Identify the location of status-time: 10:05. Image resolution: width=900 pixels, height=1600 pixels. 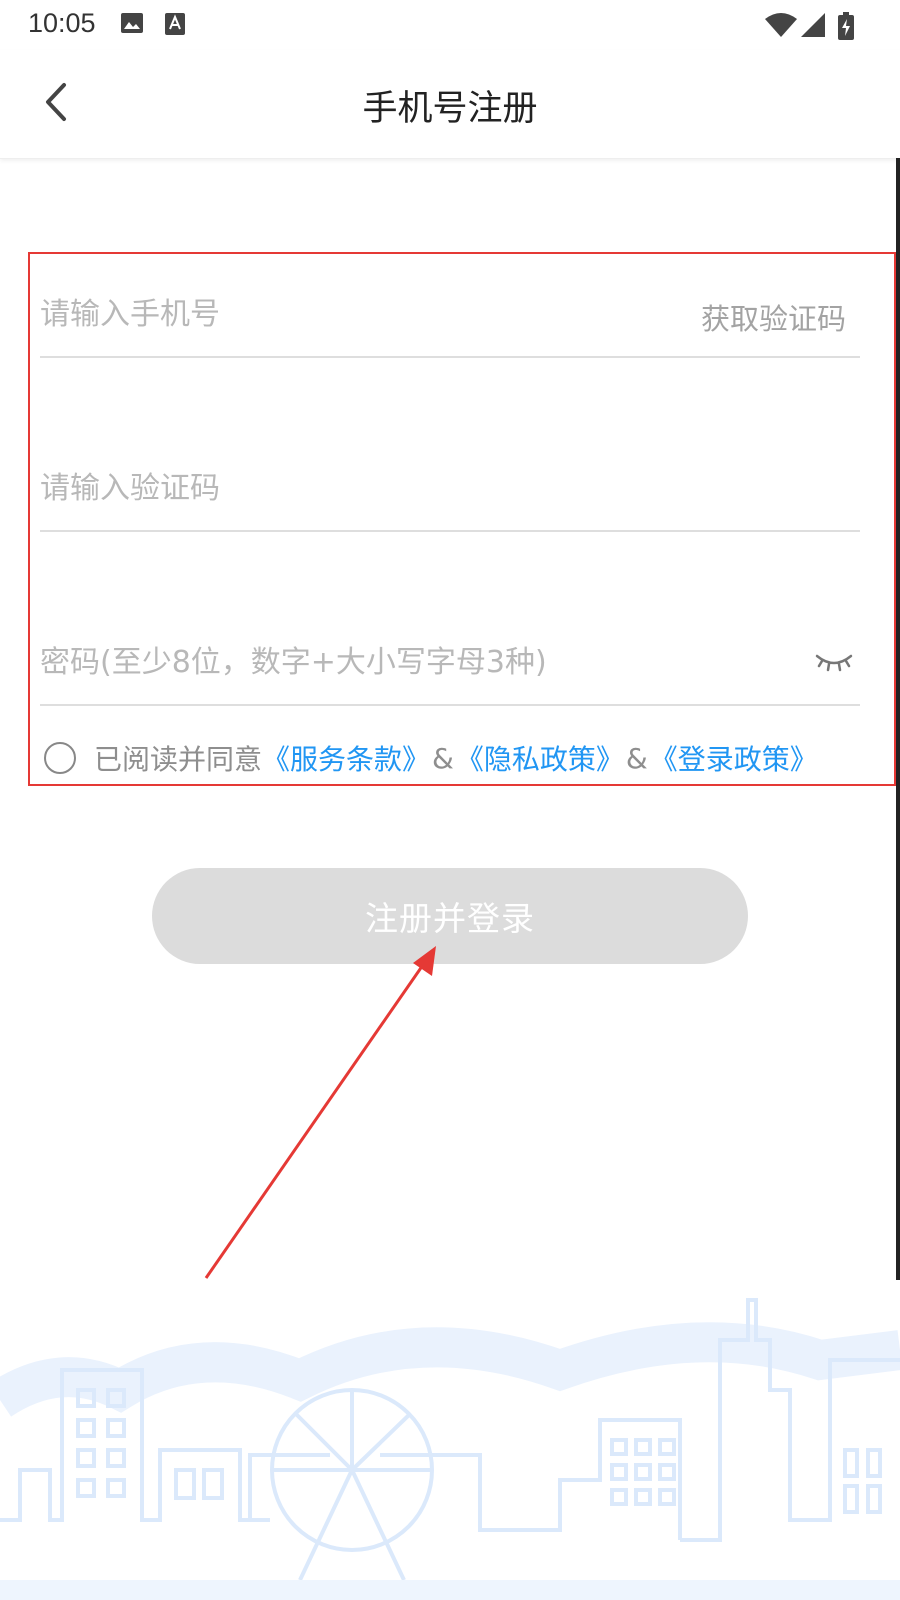
(62, 23).